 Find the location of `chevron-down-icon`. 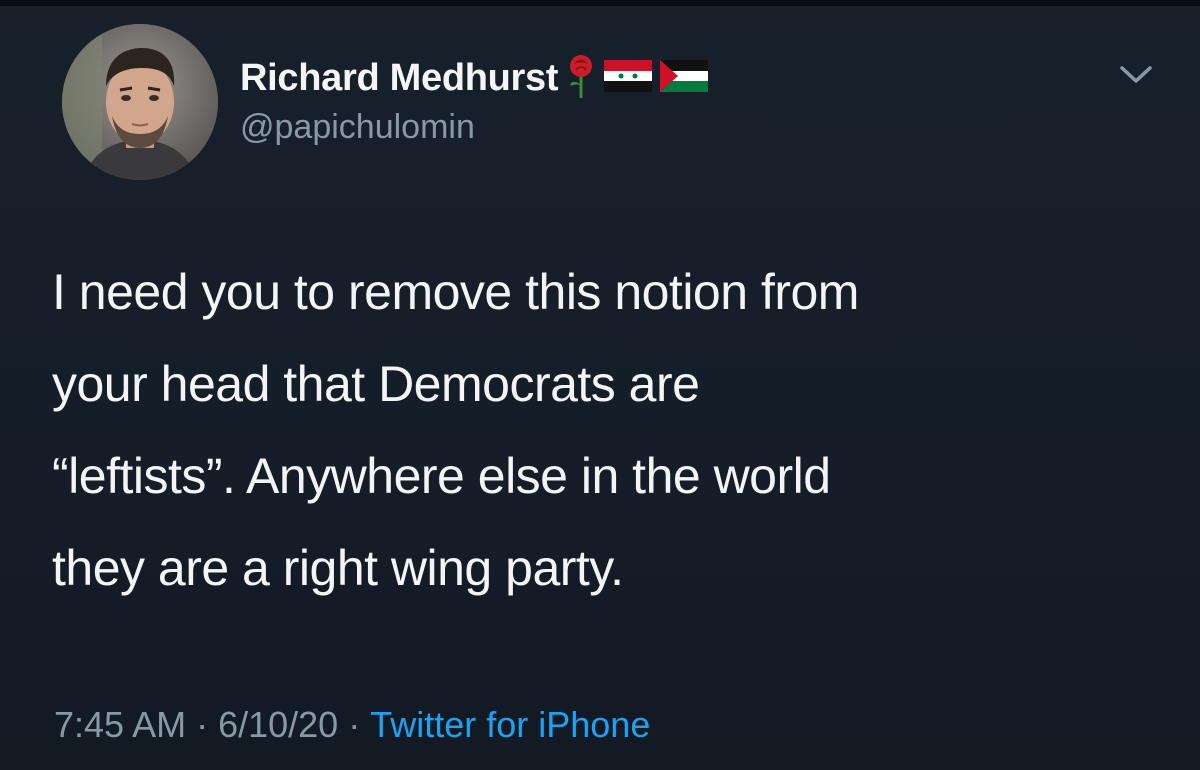

chevron-down-icon is located at coordinates (1136, 74).